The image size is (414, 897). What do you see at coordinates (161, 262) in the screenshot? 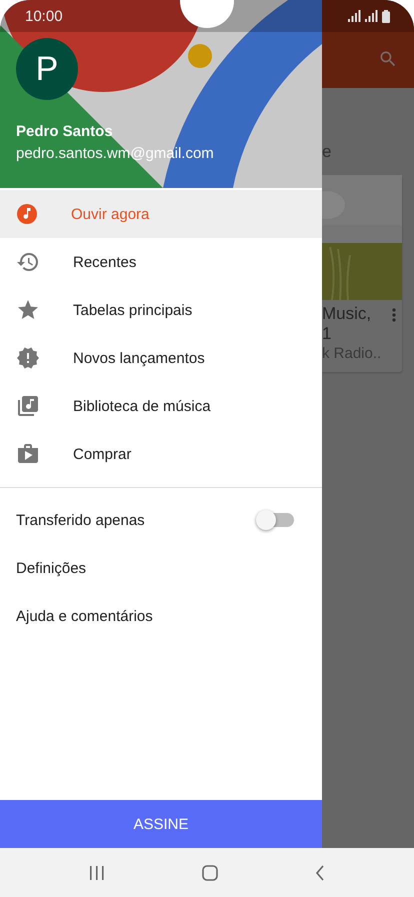
I see `drawer-item: Recentes` at bounding box center [161, 262].